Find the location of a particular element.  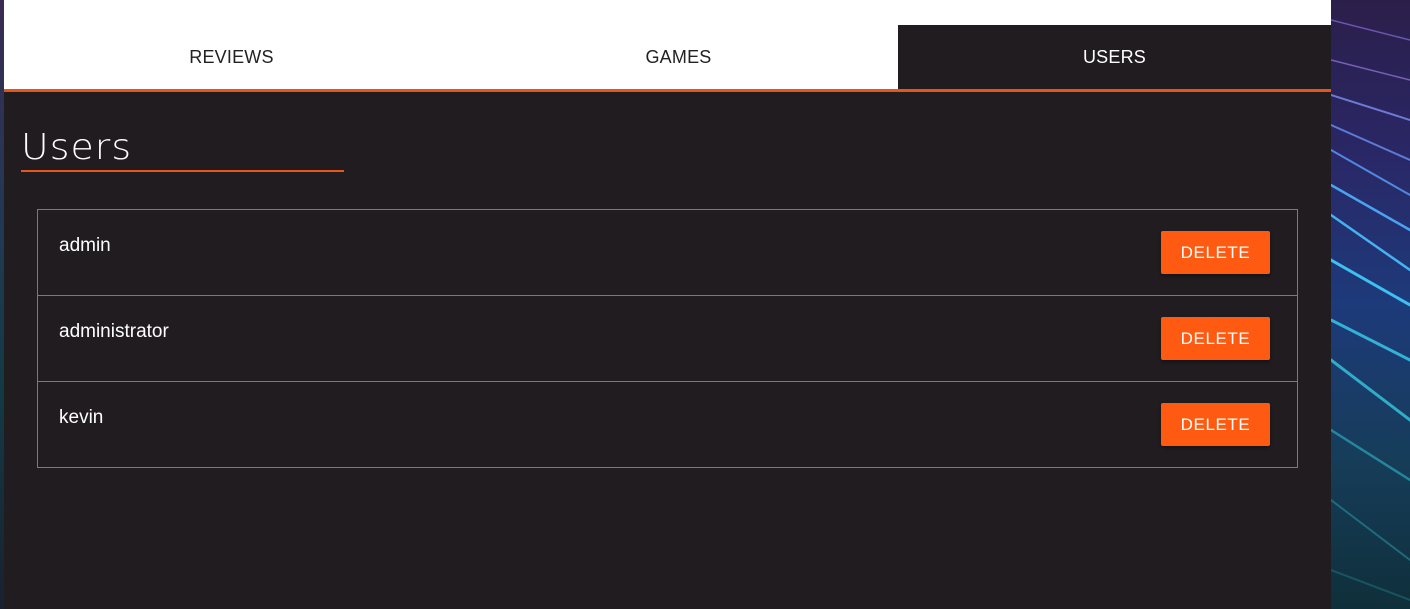

tab-active-indicator is located at coordinates (667, 90).